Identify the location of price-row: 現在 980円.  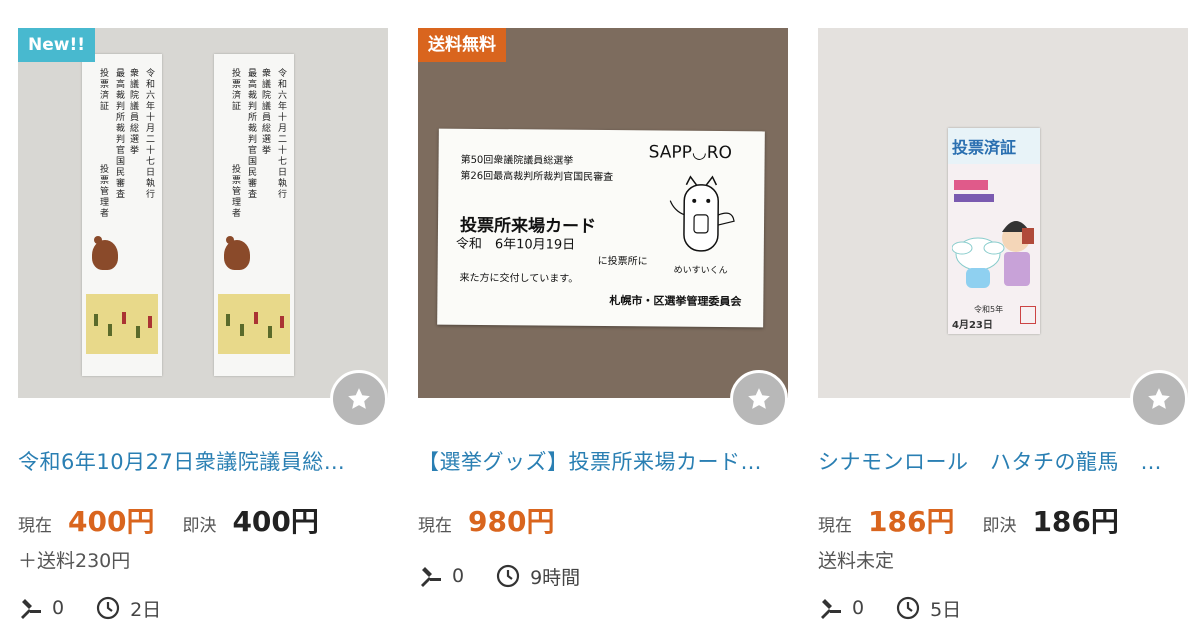
(500, 520).